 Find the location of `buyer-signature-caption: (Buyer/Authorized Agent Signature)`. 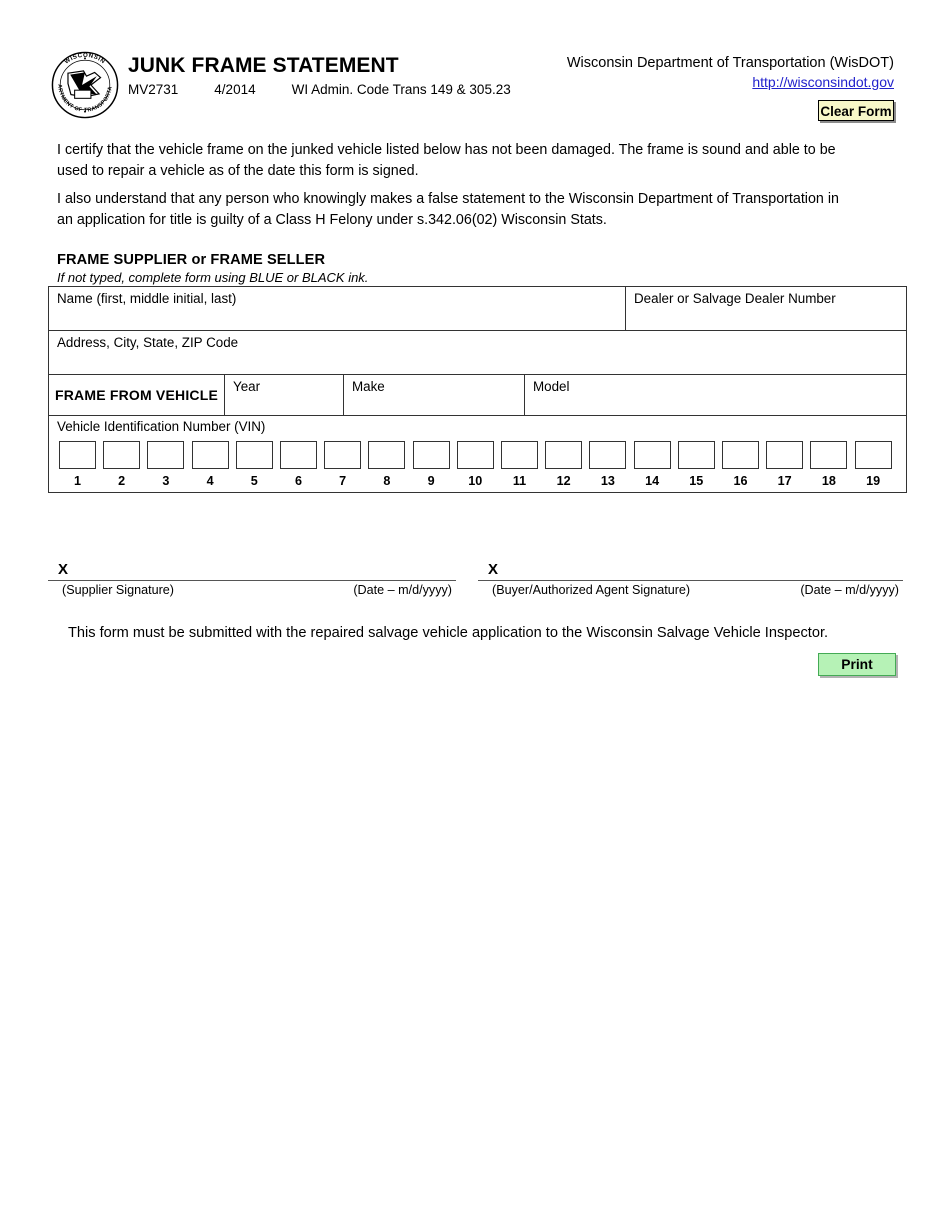

buyer-signature-caption: (Buyer/Authorized Agent Signature) is located at coordinates (591, 590).